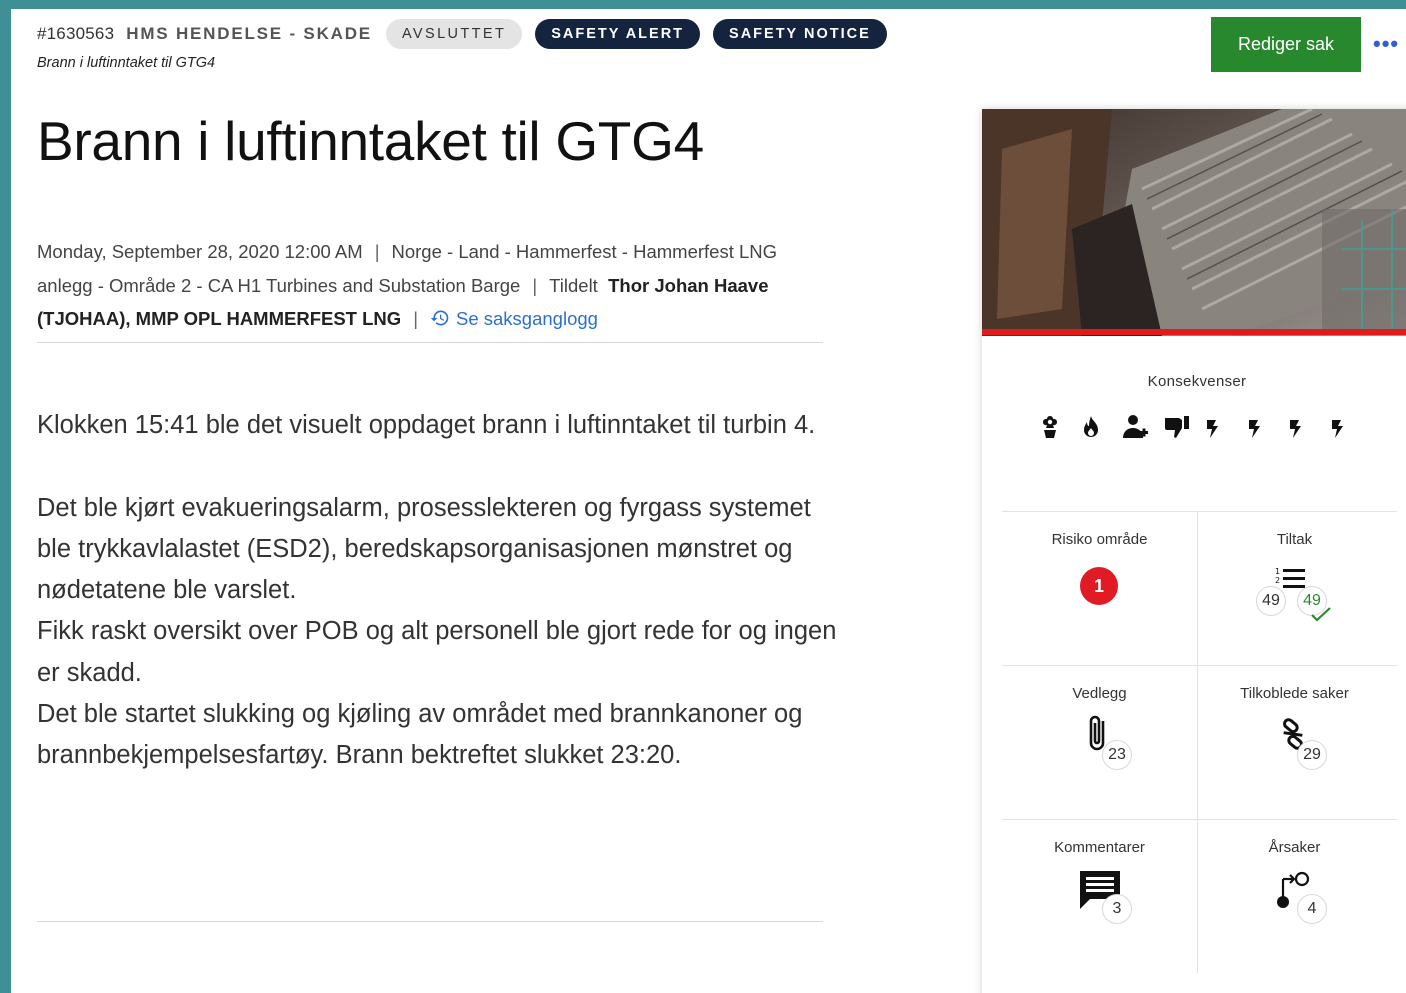 The height and width of the screenshot is (993, 1406). What do you see at coordinates (1294, 847) in the screenshot?
I see `causes-label: Årsaker` at bounding box center [1294, 847].